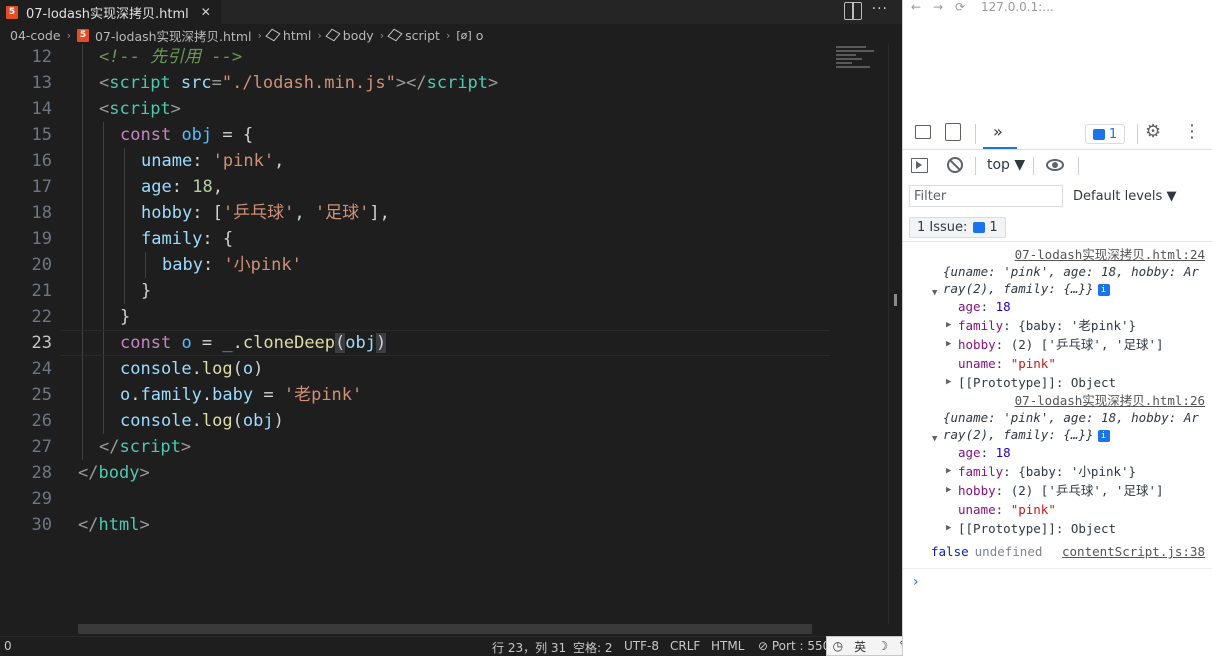  Describe the element at coordinates (977, 509) in the screenshot. I see `property-name: uname` at that location.